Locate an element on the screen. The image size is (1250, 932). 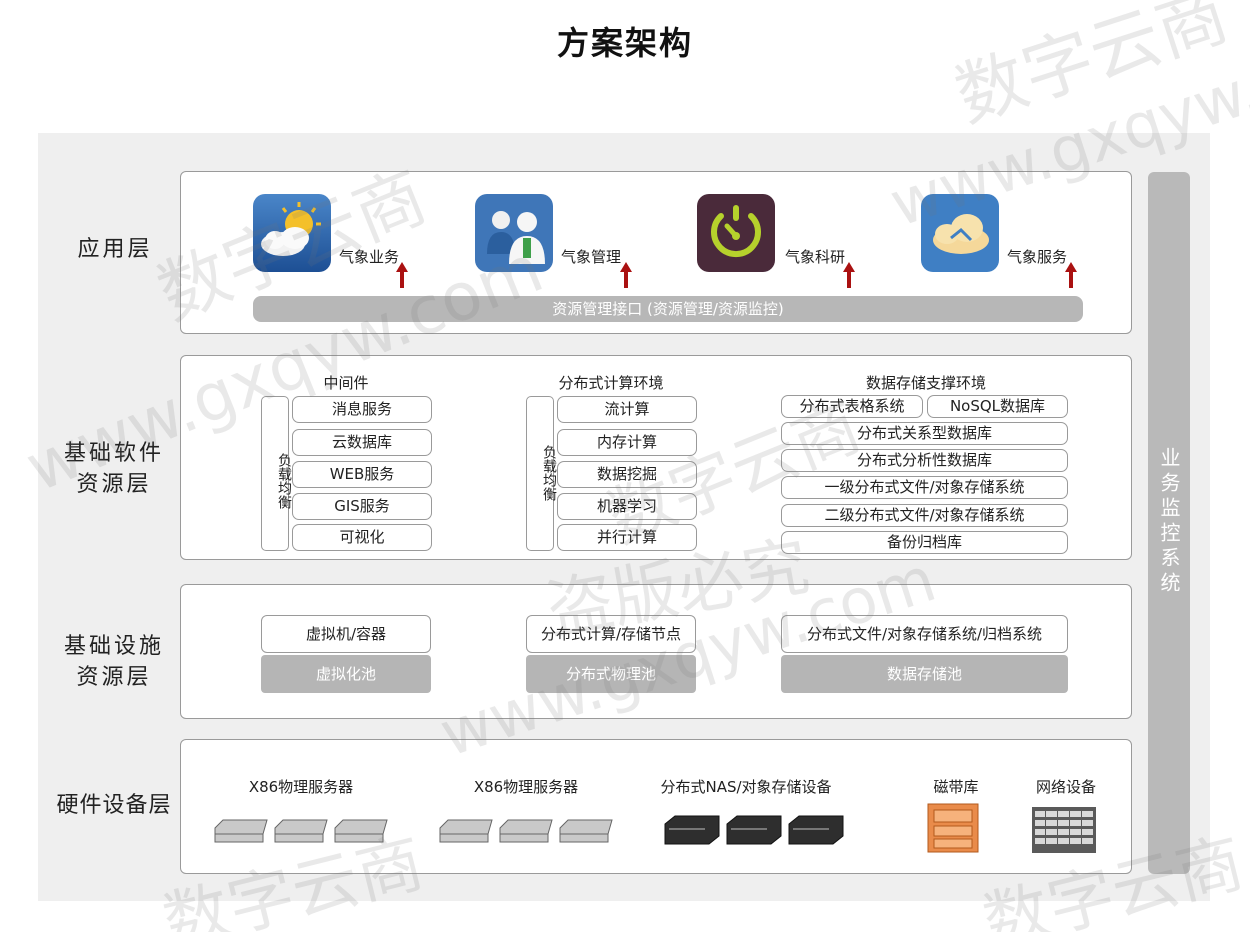
middleware-item: 可视化 is located at coordinates (362, 537).